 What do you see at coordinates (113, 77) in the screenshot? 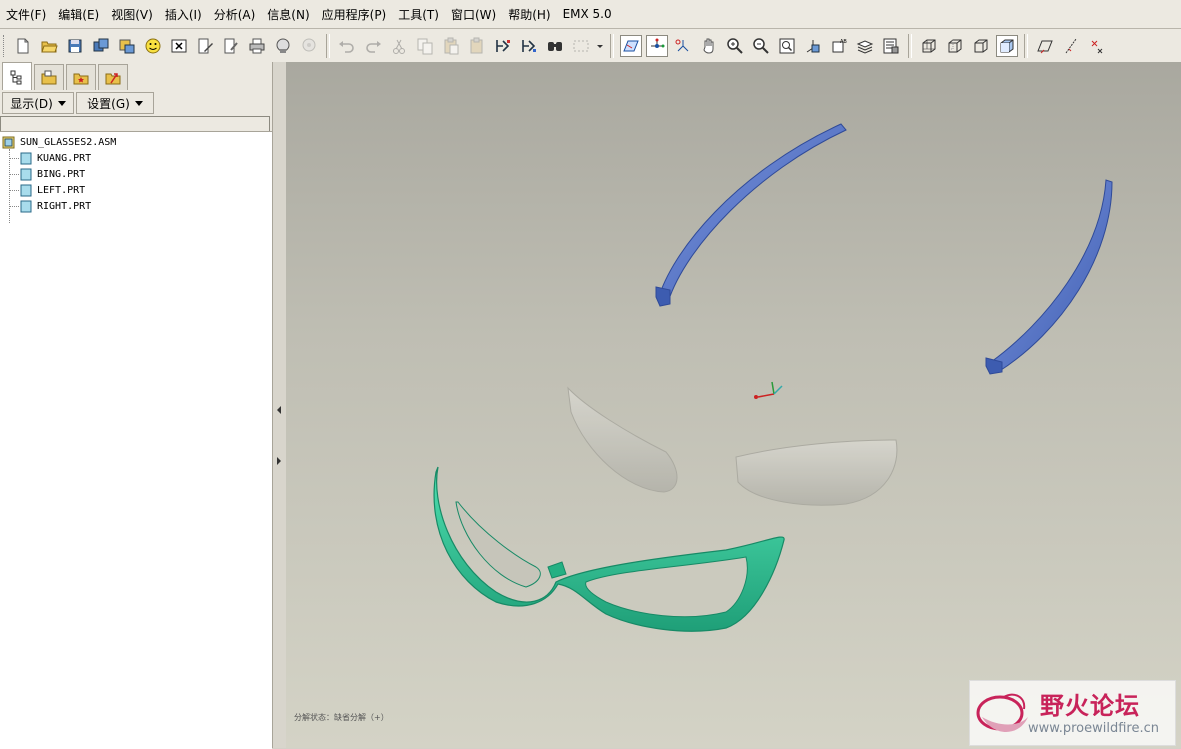
I see `connections-icon` at bounding box center [113, 77].